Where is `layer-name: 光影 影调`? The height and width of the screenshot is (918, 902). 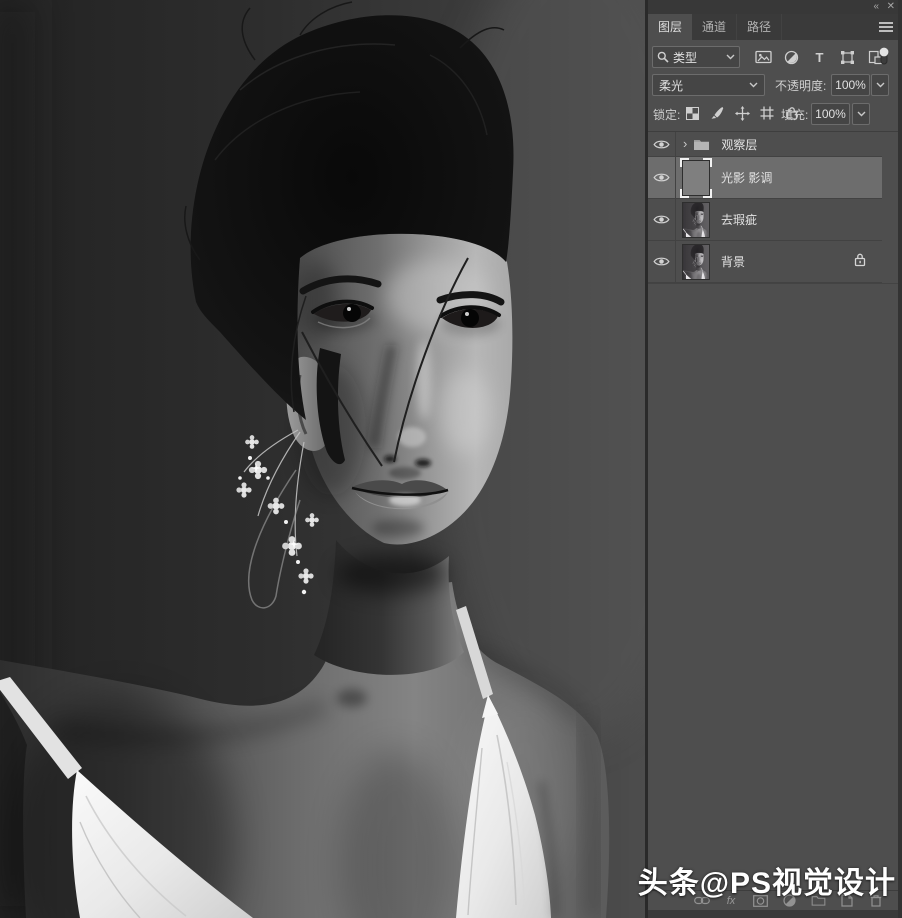
layer-name: 光影 影调 is located at coordinates (747, 178).